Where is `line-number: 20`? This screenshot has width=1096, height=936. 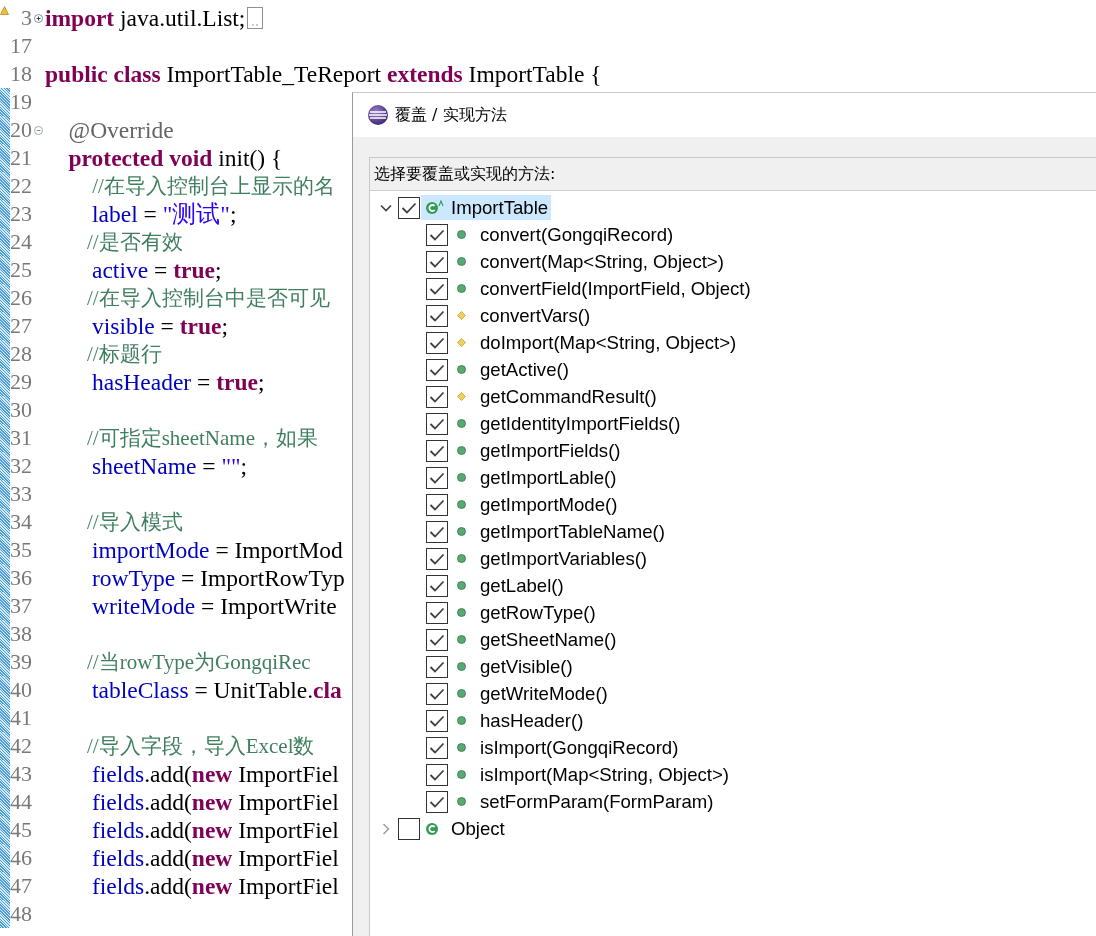
line-number: 20 is located at coordinates (21, 130).